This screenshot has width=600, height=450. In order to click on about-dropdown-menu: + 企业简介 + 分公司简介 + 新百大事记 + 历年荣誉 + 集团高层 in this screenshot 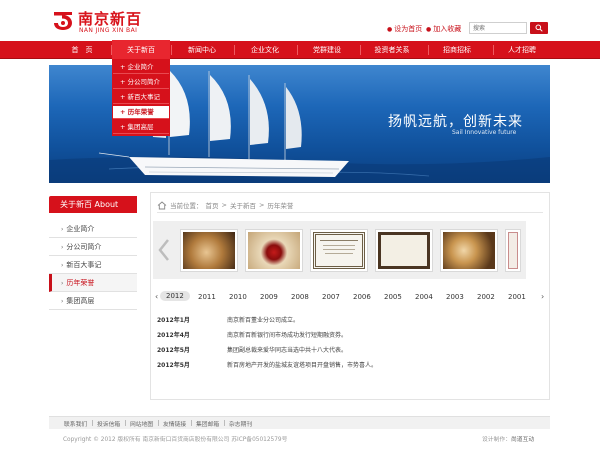, I will do `click(141, 97)`.